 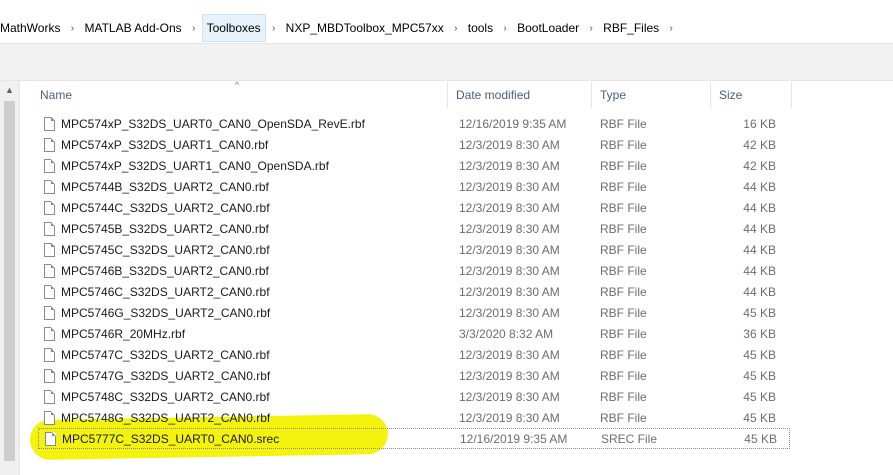 What do you see at coordinates (132, 28) in the screenshot?
I see `breadcrumb-item: MATLAB Add-Ons` at bounding box center [132, 28].